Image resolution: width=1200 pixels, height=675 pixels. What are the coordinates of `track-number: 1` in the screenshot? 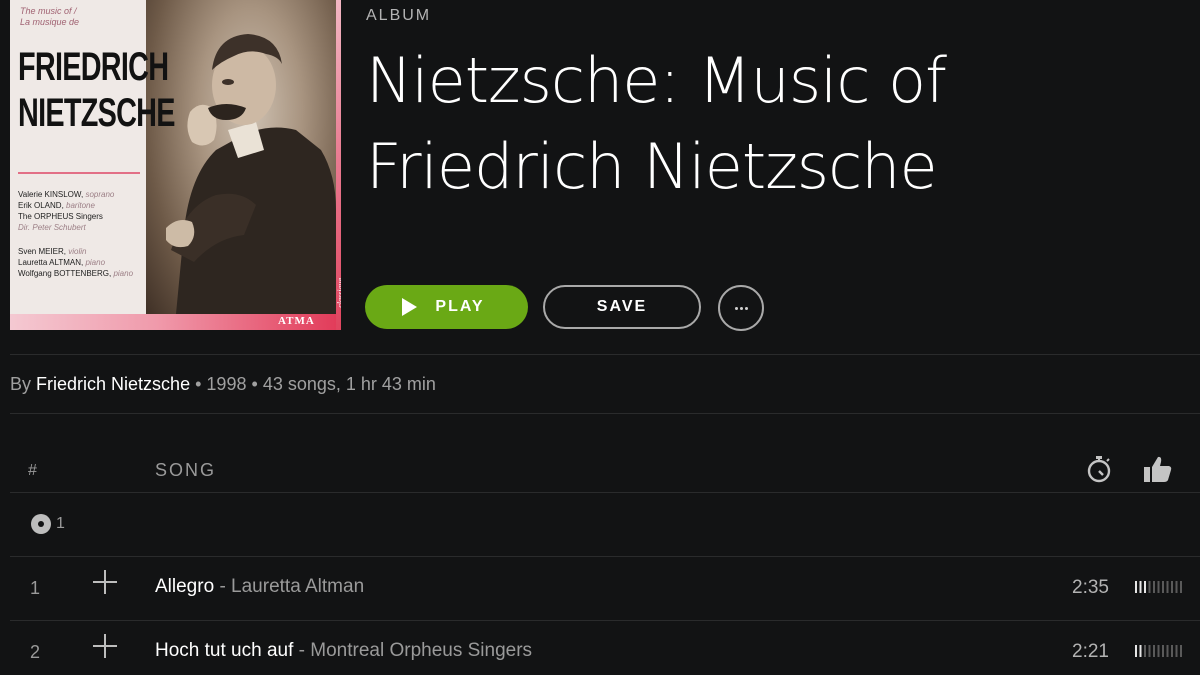 It's located at (35, 588).